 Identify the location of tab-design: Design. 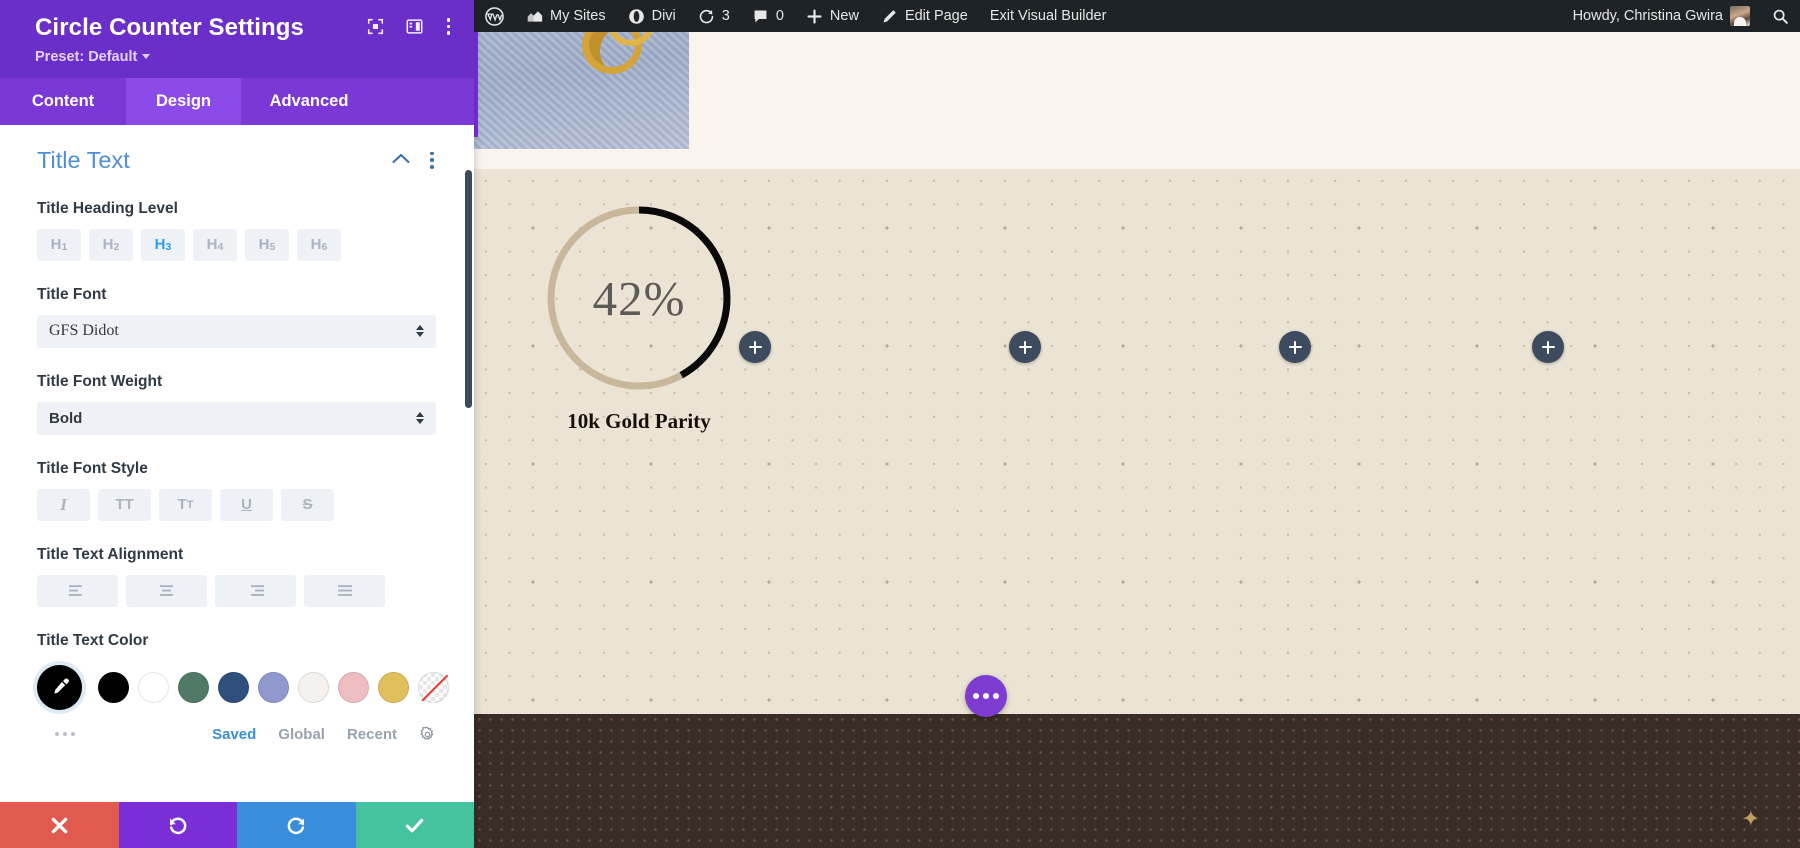
(183, 101).